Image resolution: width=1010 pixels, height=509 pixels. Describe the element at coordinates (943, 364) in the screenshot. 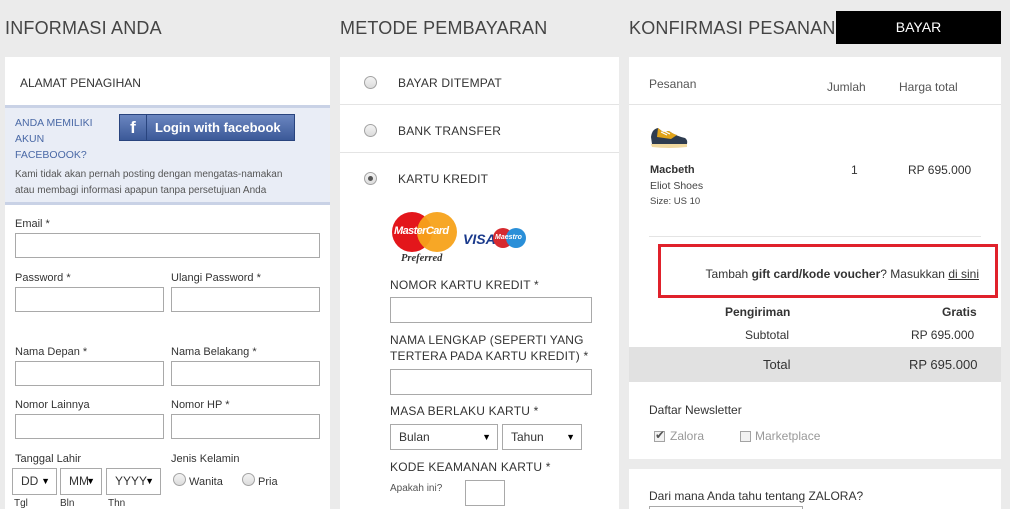

I see `total-value: RP 695.000` at that location.